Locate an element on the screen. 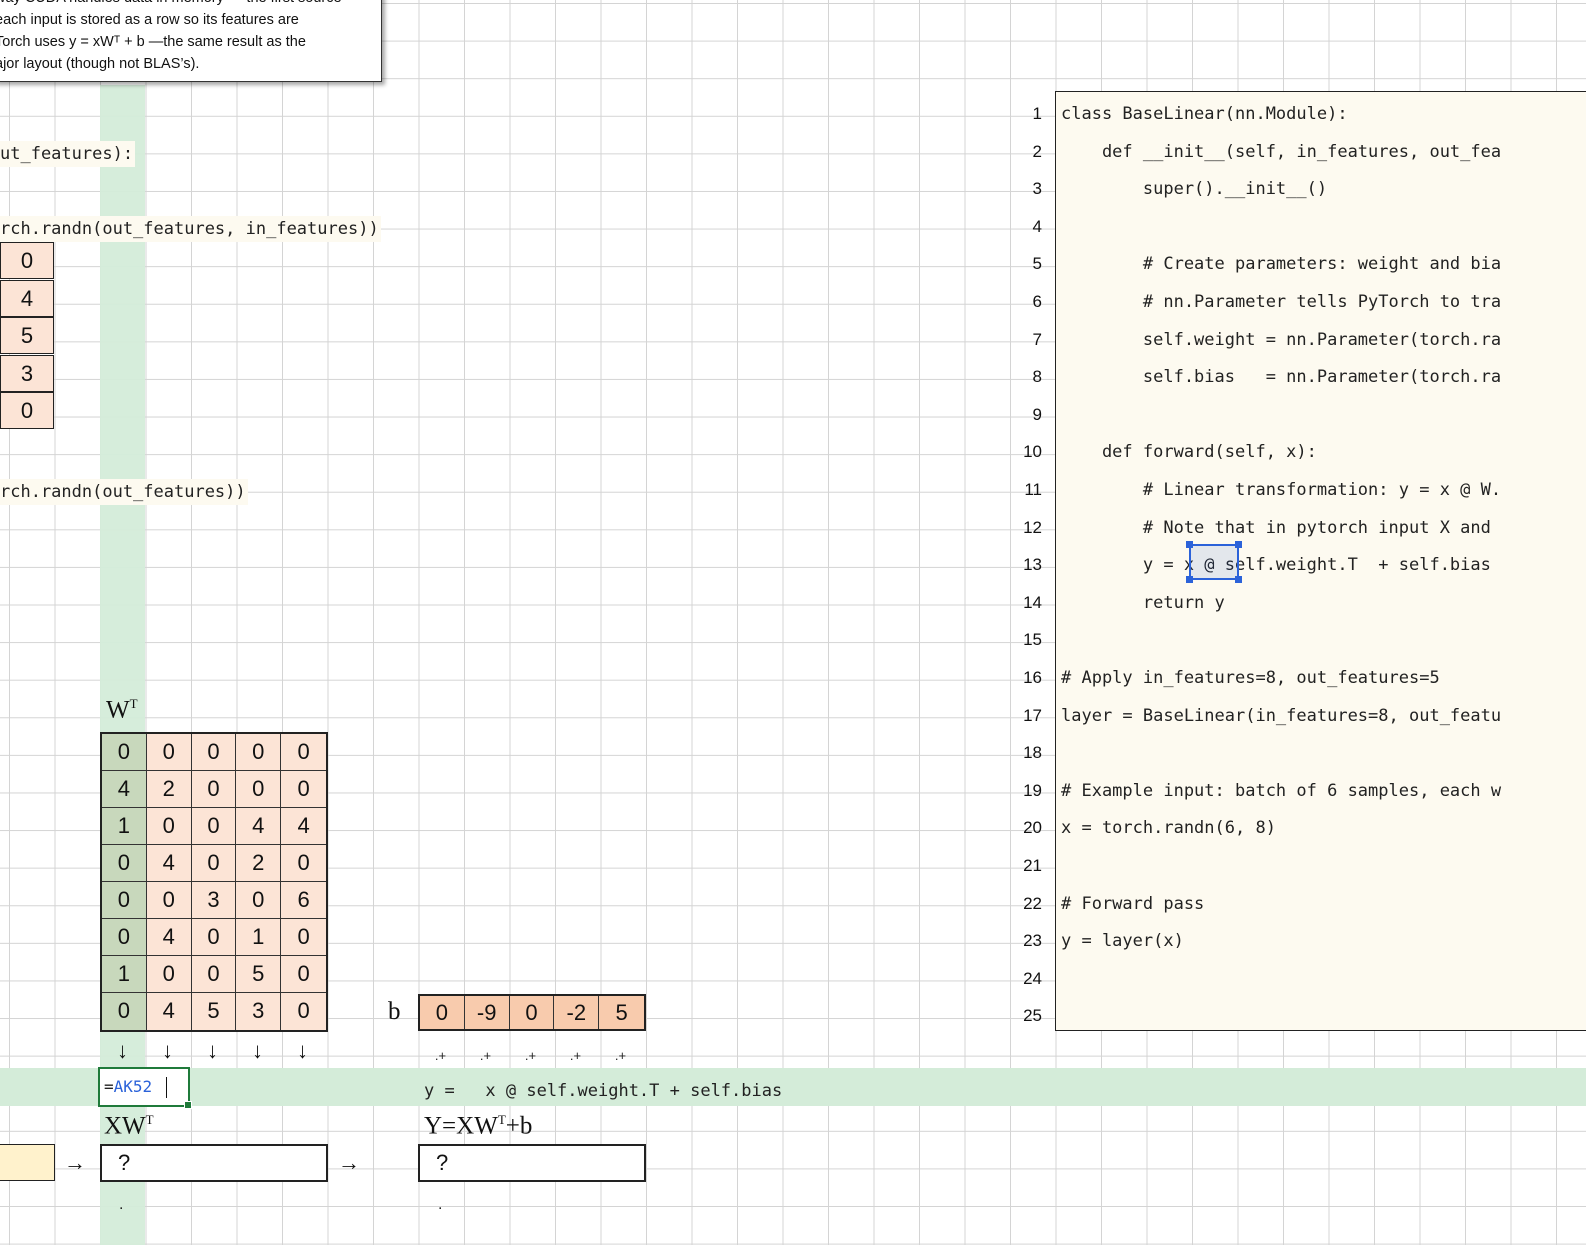 The height and width of the screenshot is (1245, 1586). line-number: 12 is located at coordinates (1032, 527).